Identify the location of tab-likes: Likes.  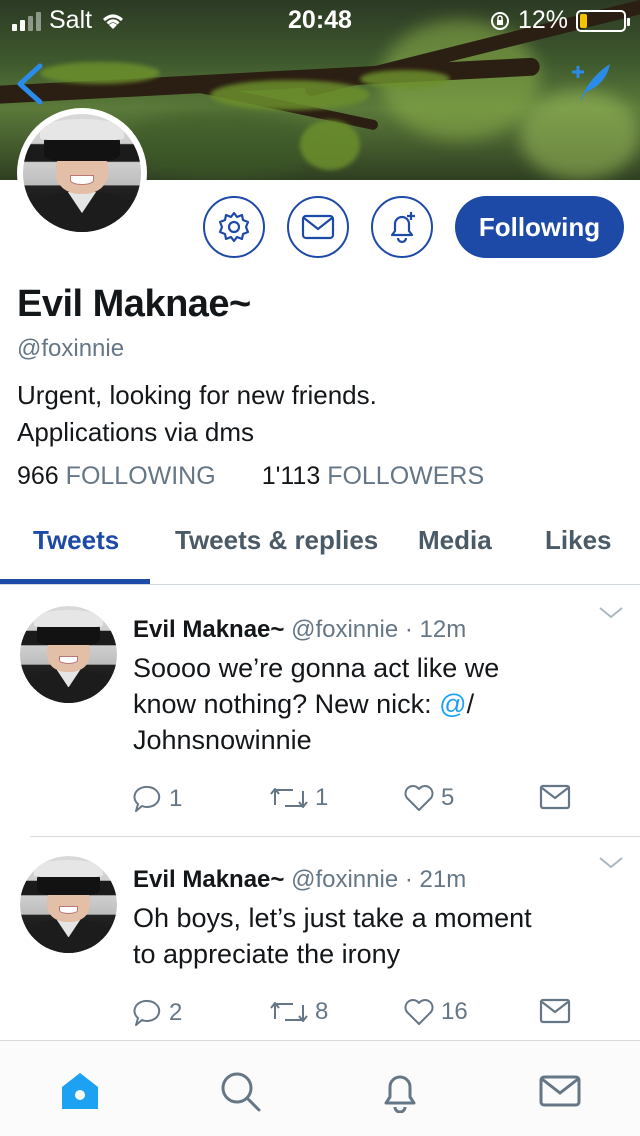
(578, 540).